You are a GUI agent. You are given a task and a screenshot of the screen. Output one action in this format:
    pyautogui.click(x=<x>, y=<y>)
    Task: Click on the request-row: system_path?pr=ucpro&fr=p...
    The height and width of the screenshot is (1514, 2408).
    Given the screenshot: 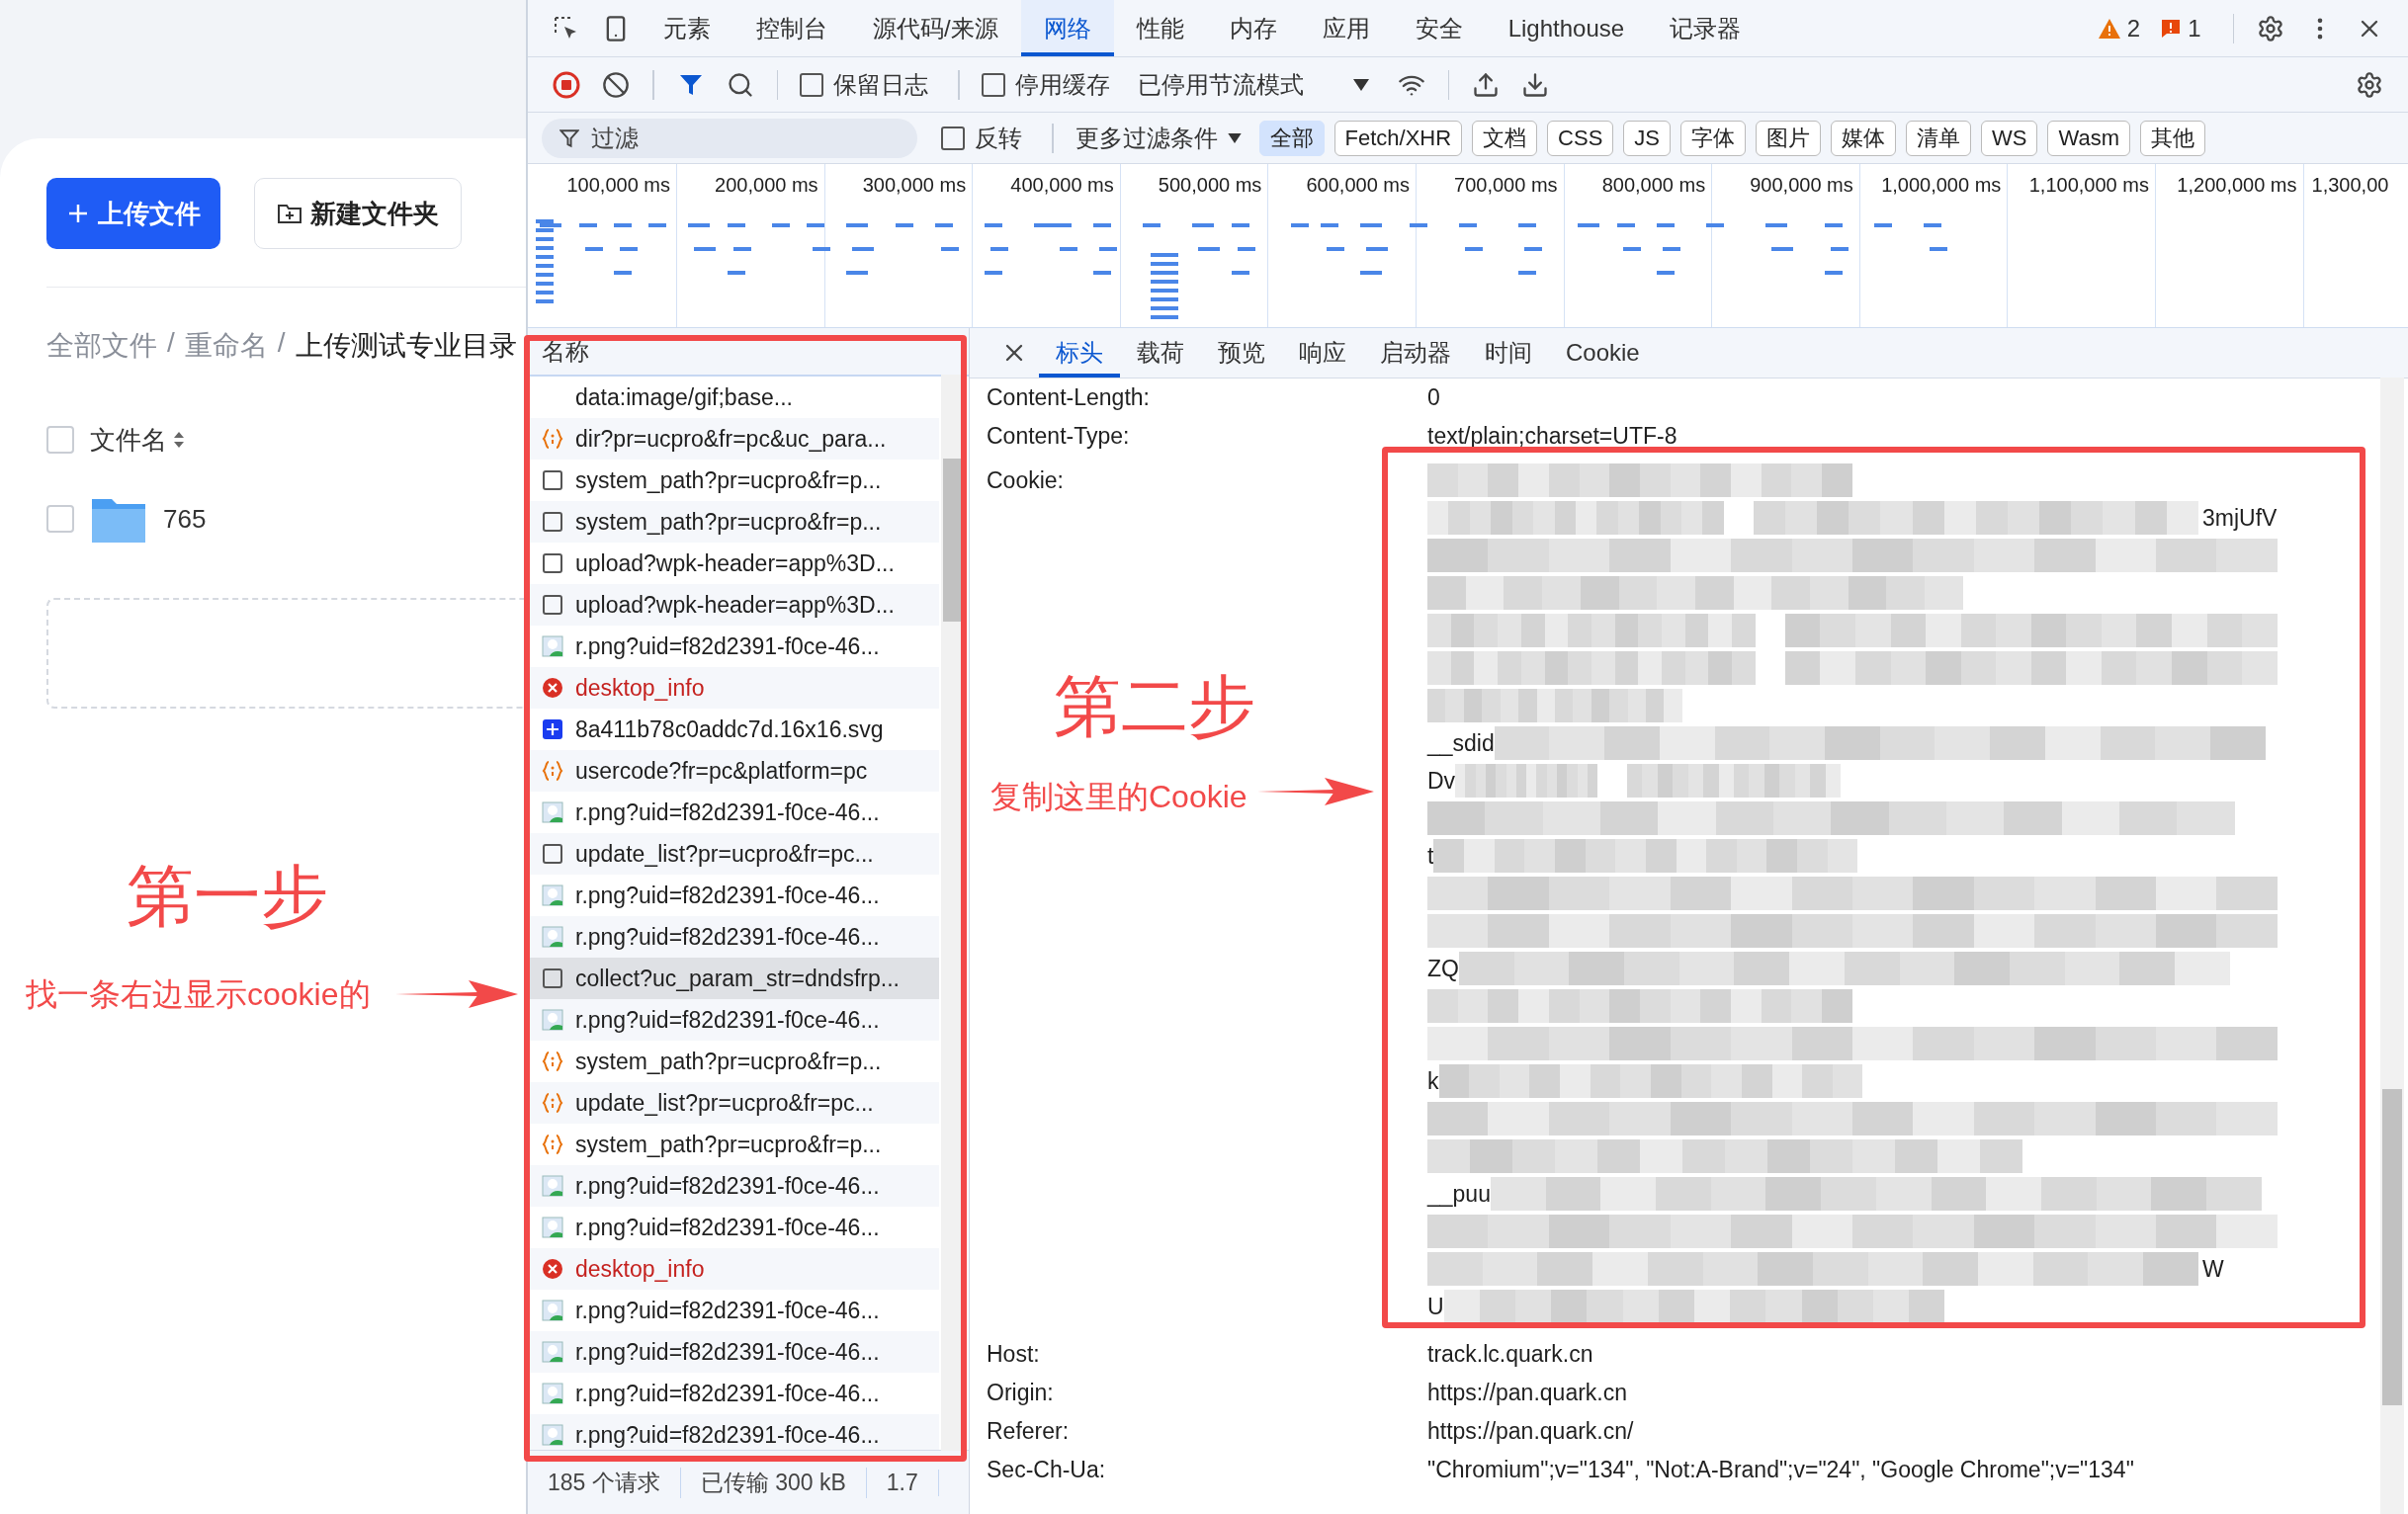 What is the action you would take?
    pyautogui.click(x=734, y=522)
    